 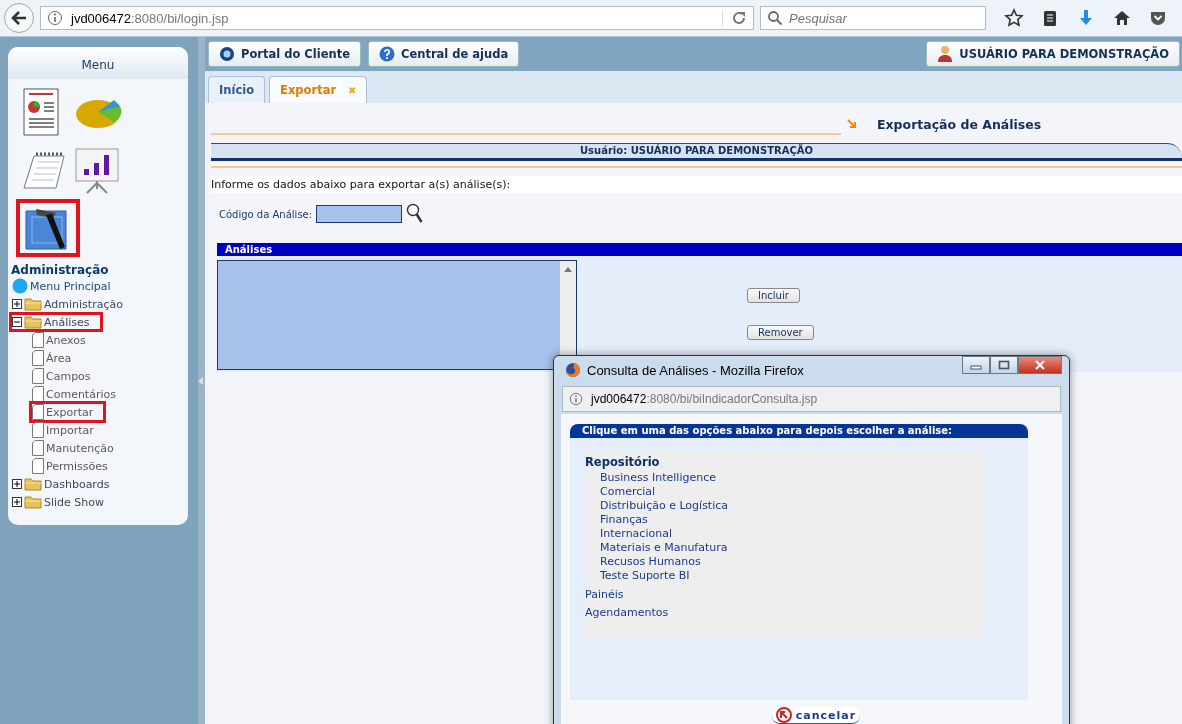 I want to click on action-button: Incluir, so click(x=773, y=295).